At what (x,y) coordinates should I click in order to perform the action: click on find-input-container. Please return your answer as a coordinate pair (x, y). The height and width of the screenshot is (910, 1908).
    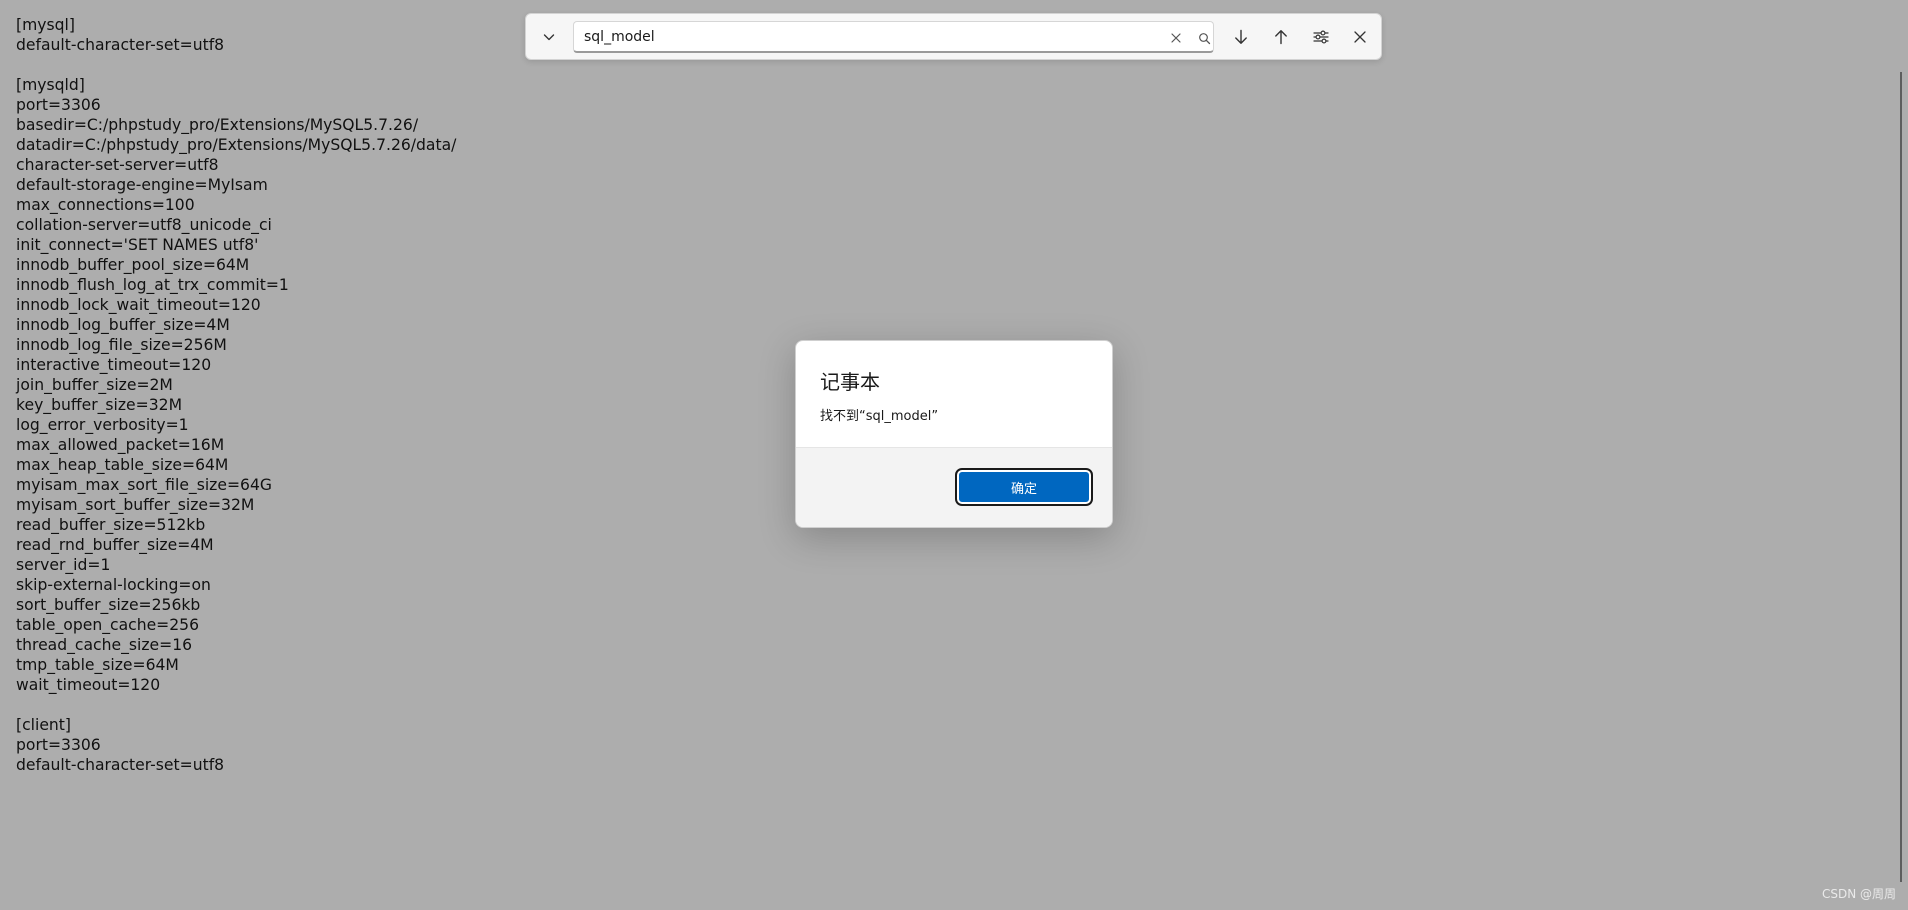
    Looking at the image, I should click on (893, 37).